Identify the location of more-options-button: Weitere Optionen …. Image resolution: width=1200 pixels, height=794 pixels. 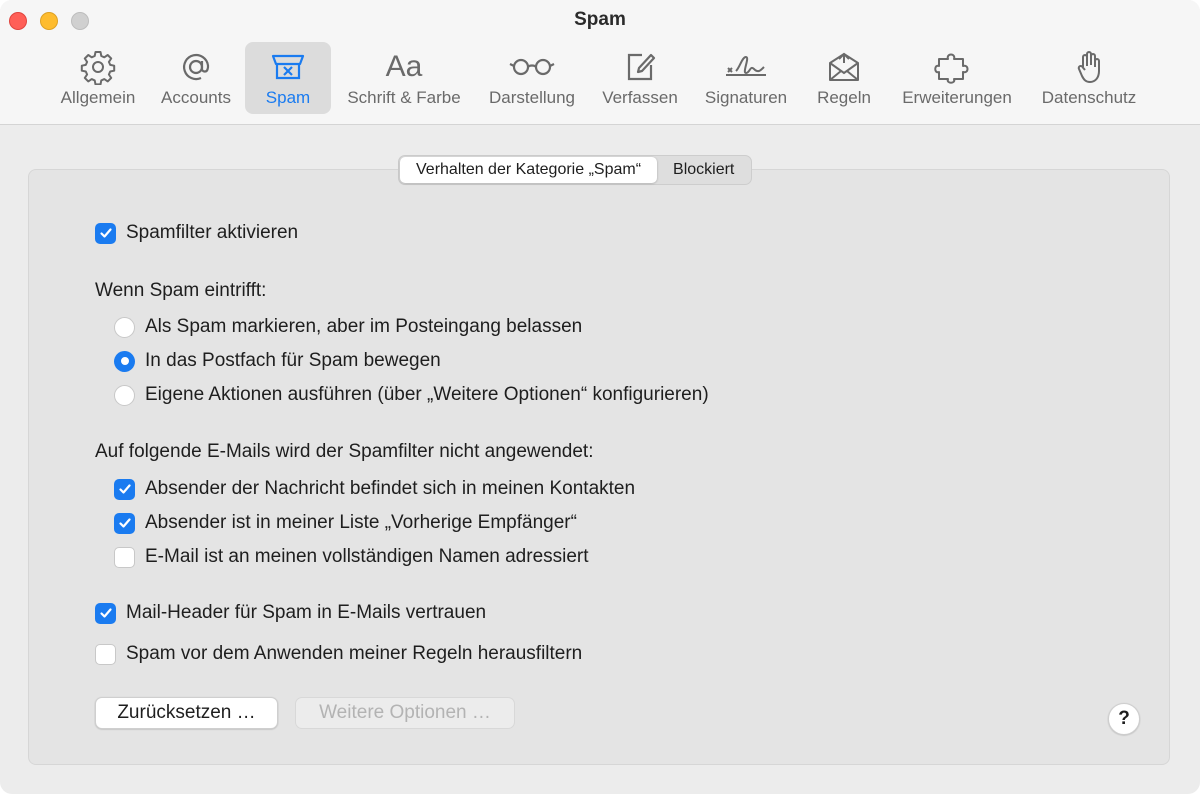
(405, 713).